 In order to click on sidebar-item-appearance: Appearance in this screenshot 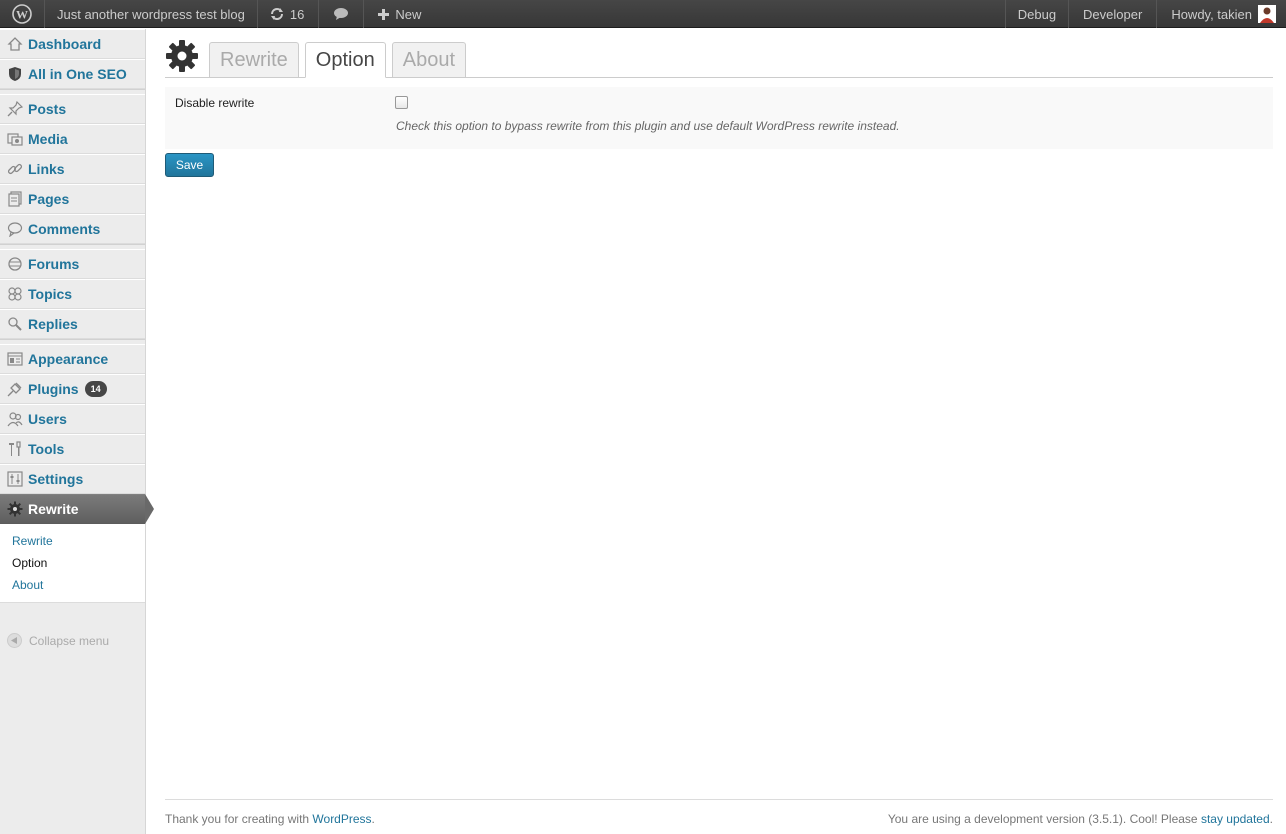, I will do `click(72, 359)`.